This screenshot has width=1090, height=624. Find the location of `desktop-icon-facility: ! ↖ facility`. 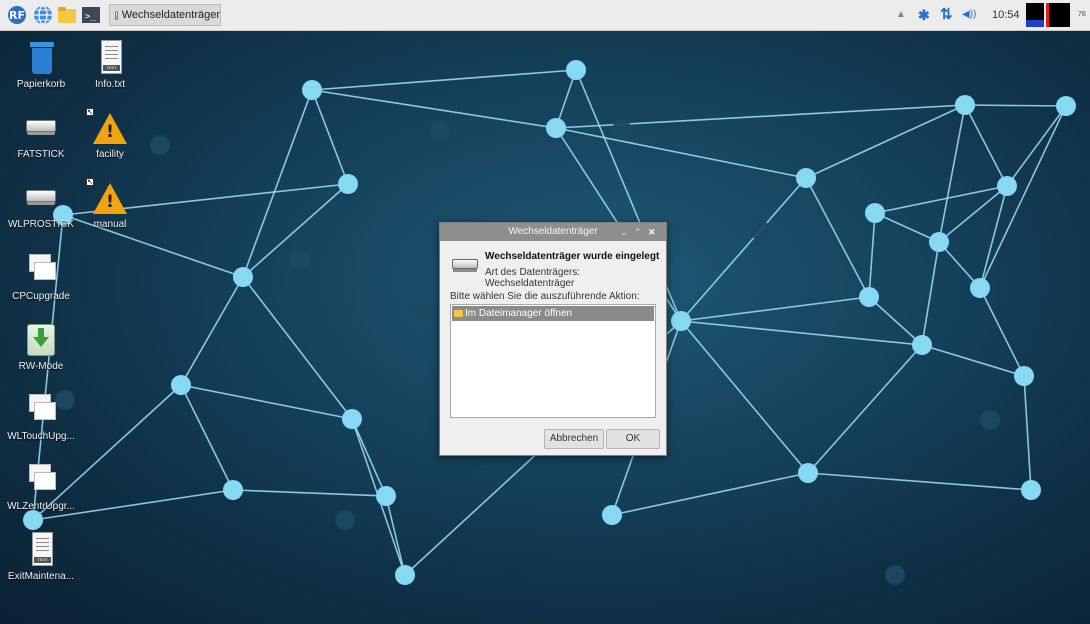

desktop-icon-facility: ! ↖ facility is located at coordinates (110, 134).